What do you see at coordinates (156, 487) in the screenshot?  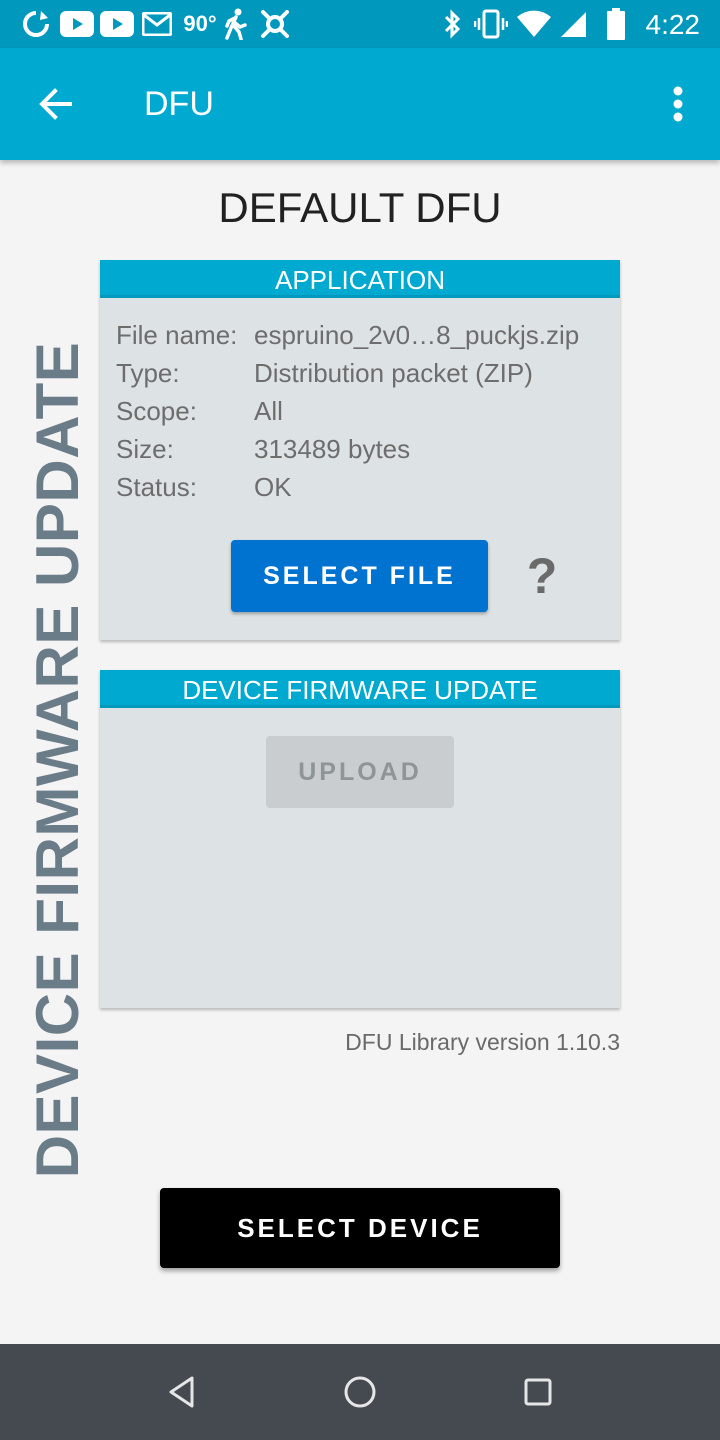 I see `info-key: Status:` at bounding box center [156, 487].